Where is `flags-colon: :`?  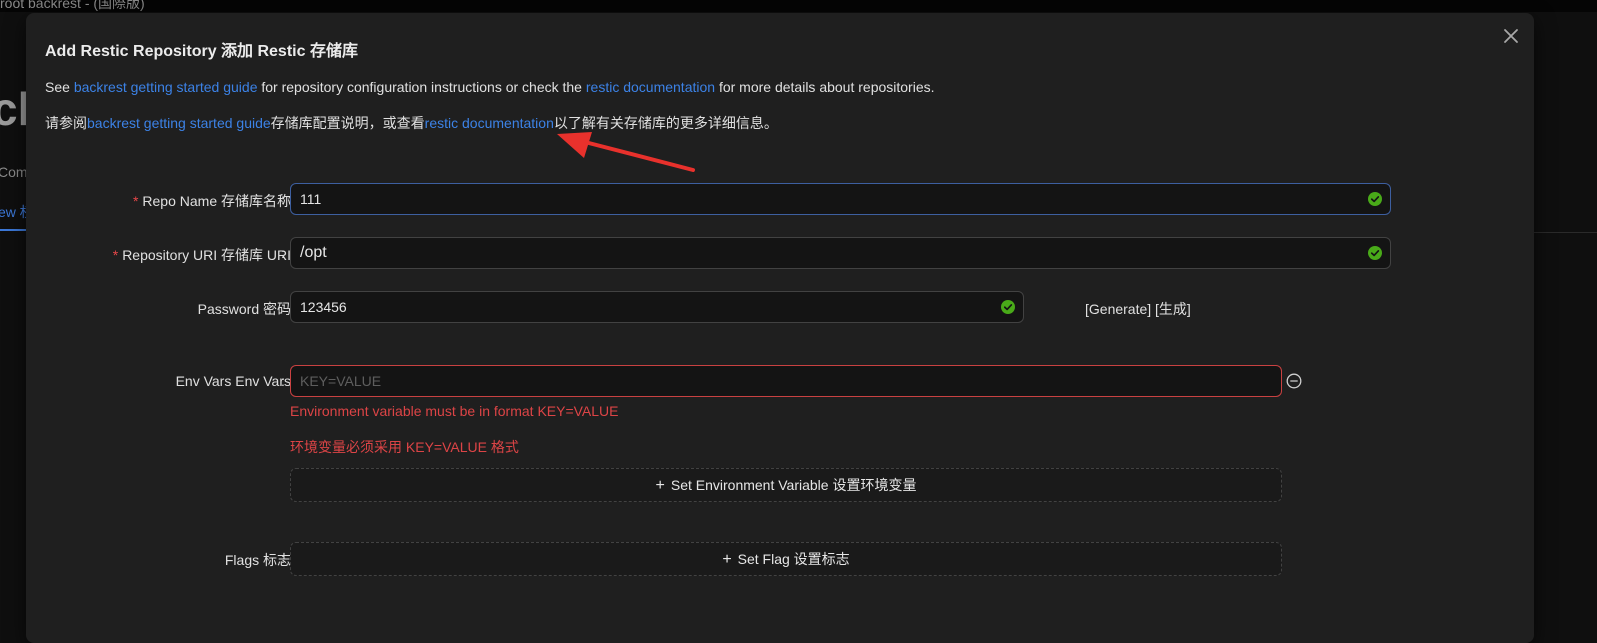 flags-colon: : is located at coordinates (283, 558).